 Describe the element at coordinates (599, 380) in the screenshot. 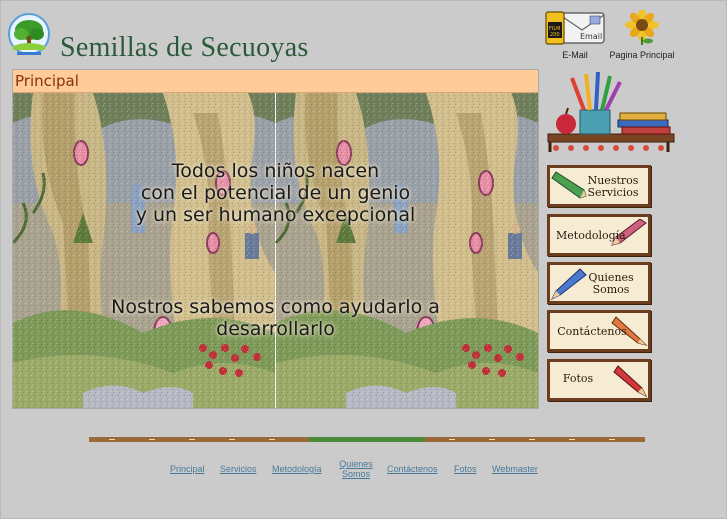

I see `nav-fotos-button: Fotos` at that location.